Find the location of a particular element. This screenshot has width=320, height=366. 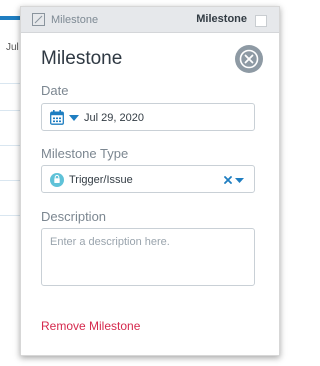

milestone-type-label: Milestone Type is located at coordinates (85, 153).